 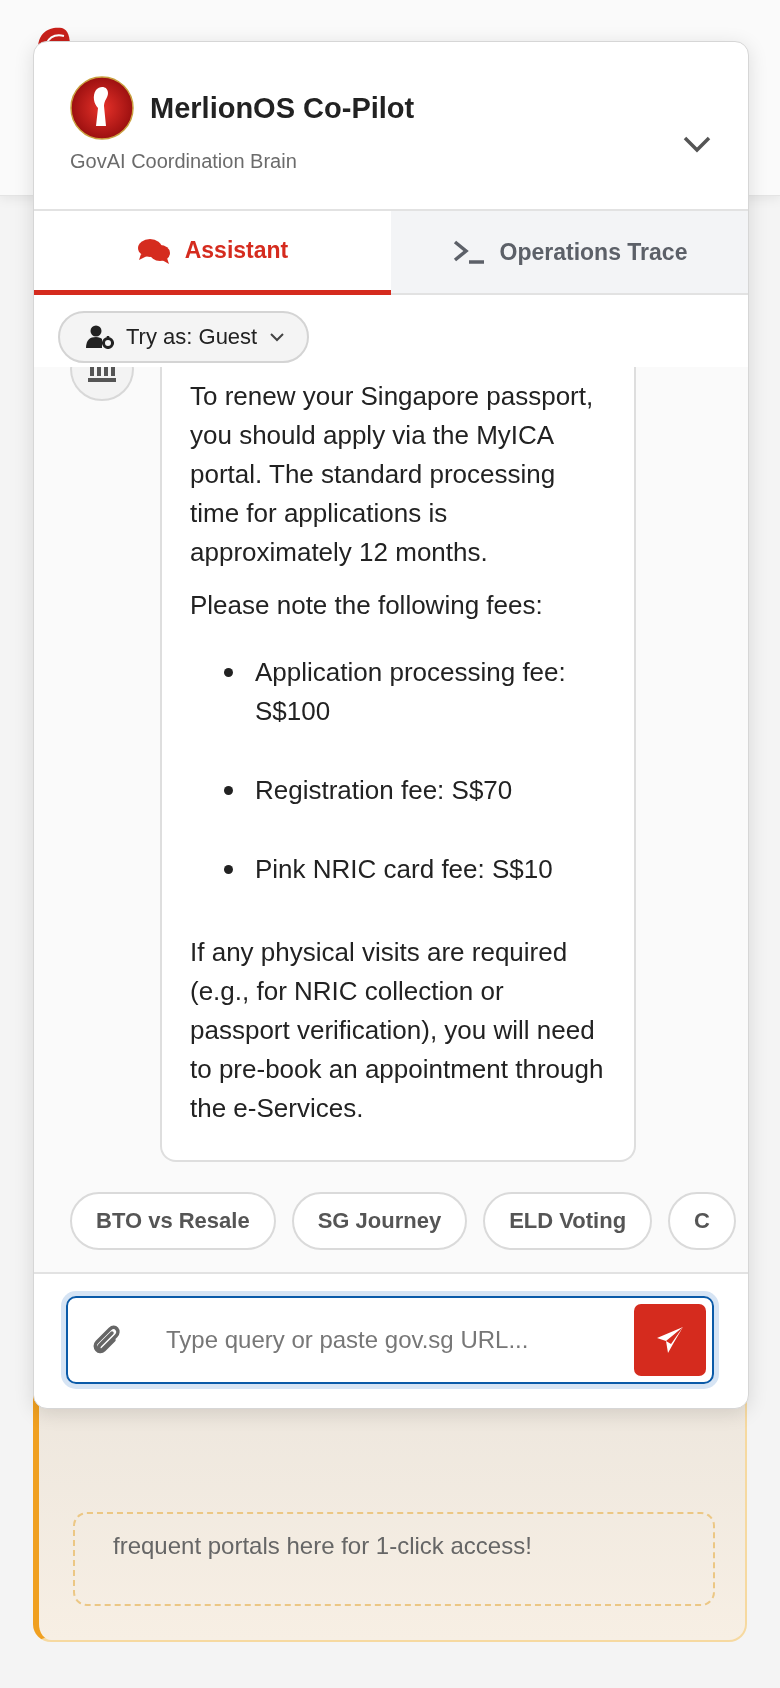 I want to click on suggestion-chip: SG Journey, so click(x=379, y=1221).